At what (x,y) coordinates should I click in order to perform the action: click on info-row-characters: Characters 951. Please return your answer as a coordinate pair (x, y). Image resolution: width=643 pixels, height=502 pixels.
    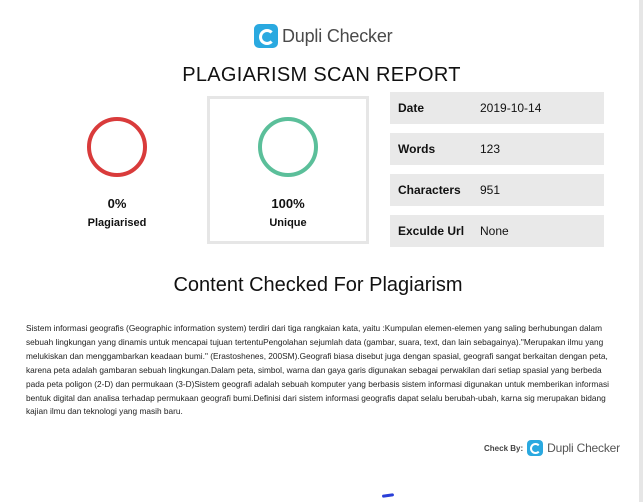
    Looking at the image, I should click on (497, 190).